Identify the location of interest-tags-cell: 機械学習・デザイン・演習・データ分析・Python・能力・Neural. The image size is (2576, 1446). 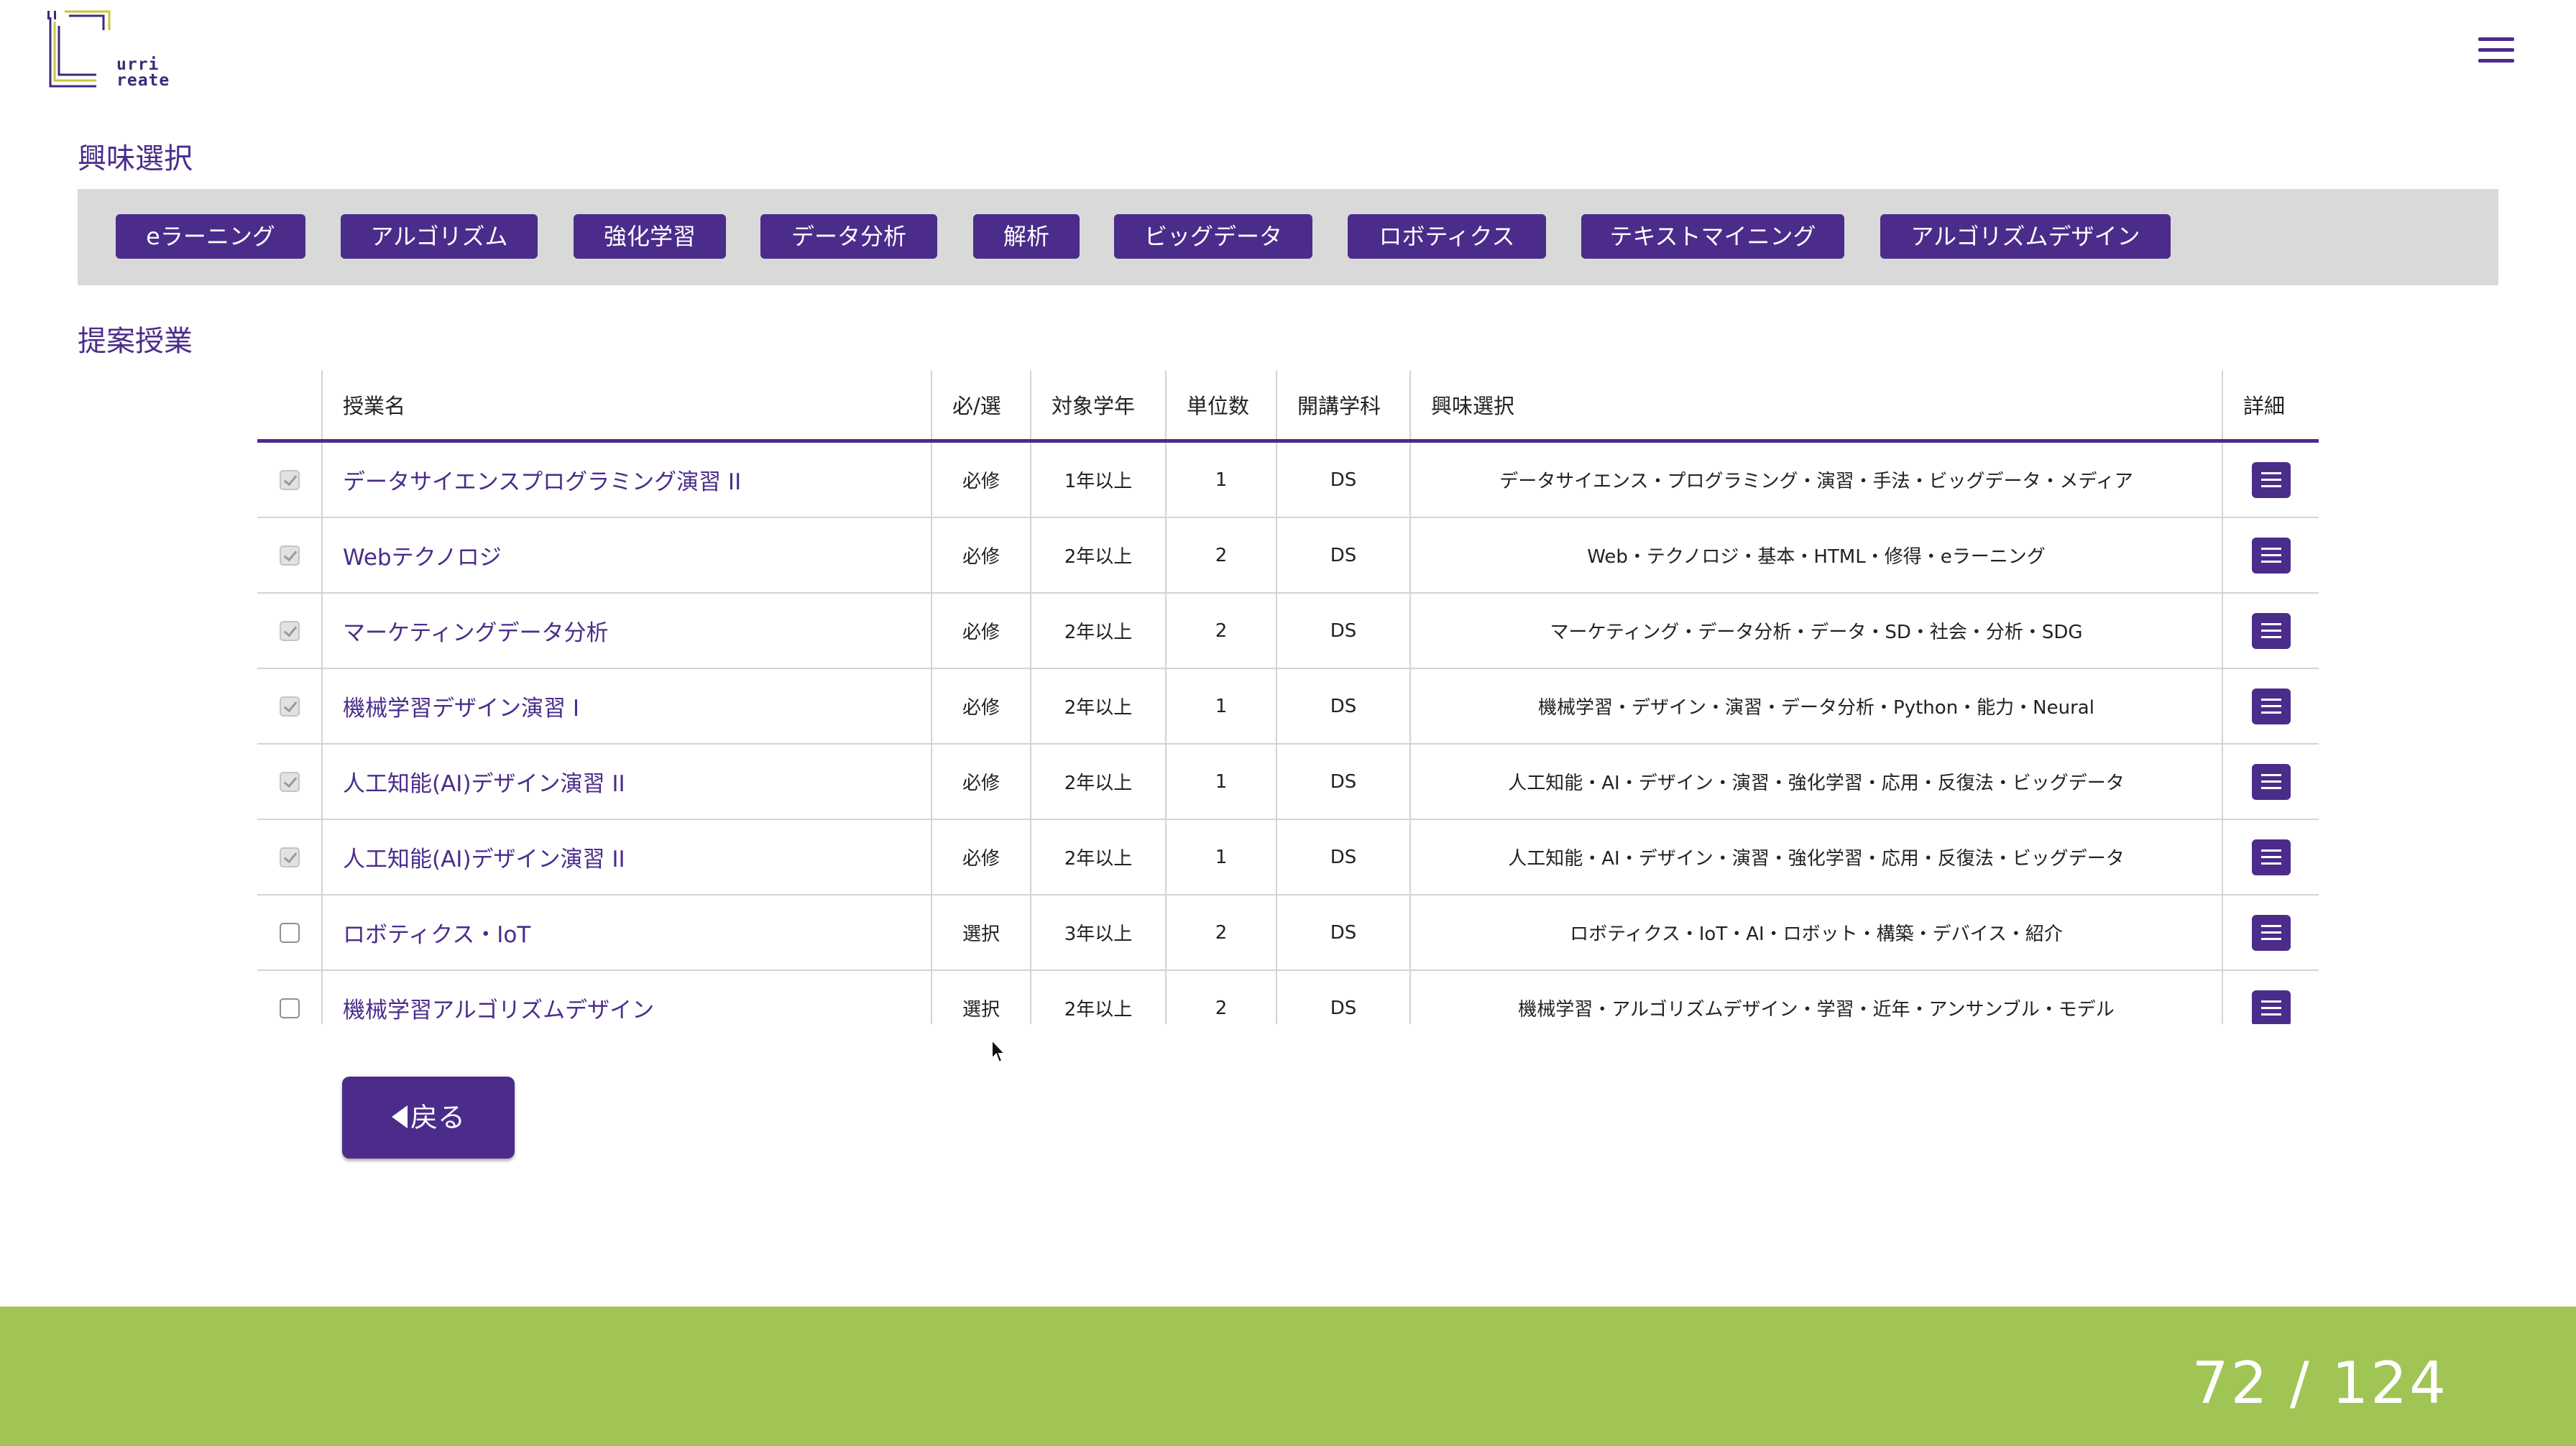
(1815, 706).